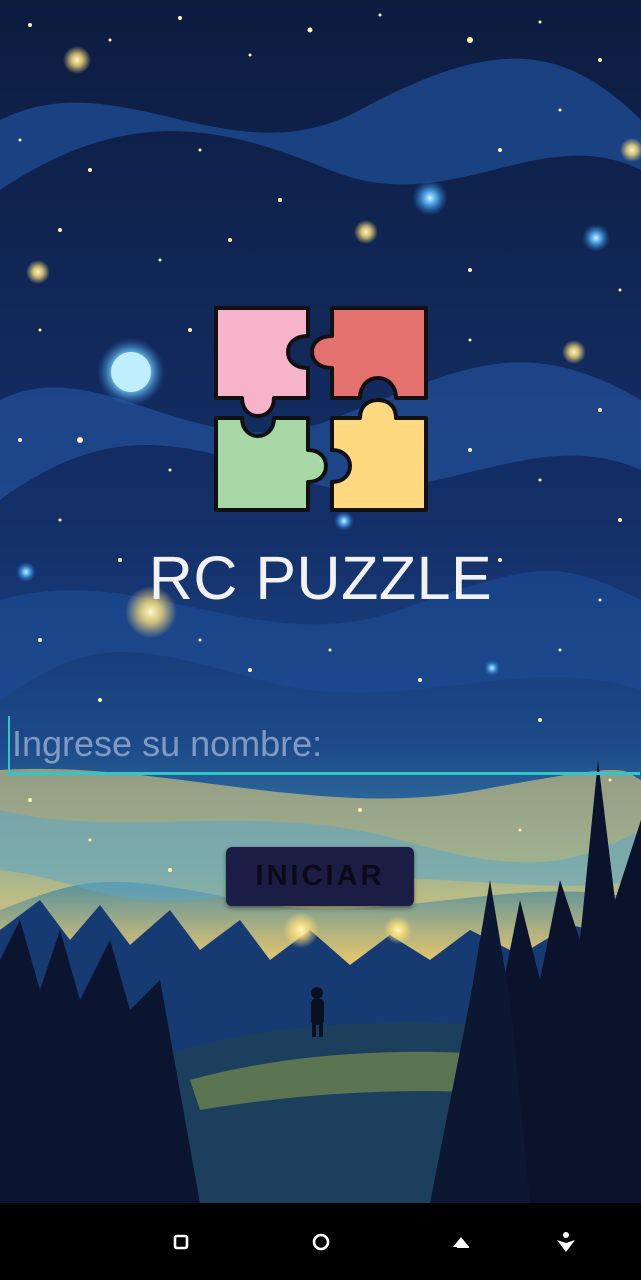 The image size is (641, 1280). Describe the element at coordinates (321, 409) in the screenshot. I see `puzzle-pieces-icon` at that location.